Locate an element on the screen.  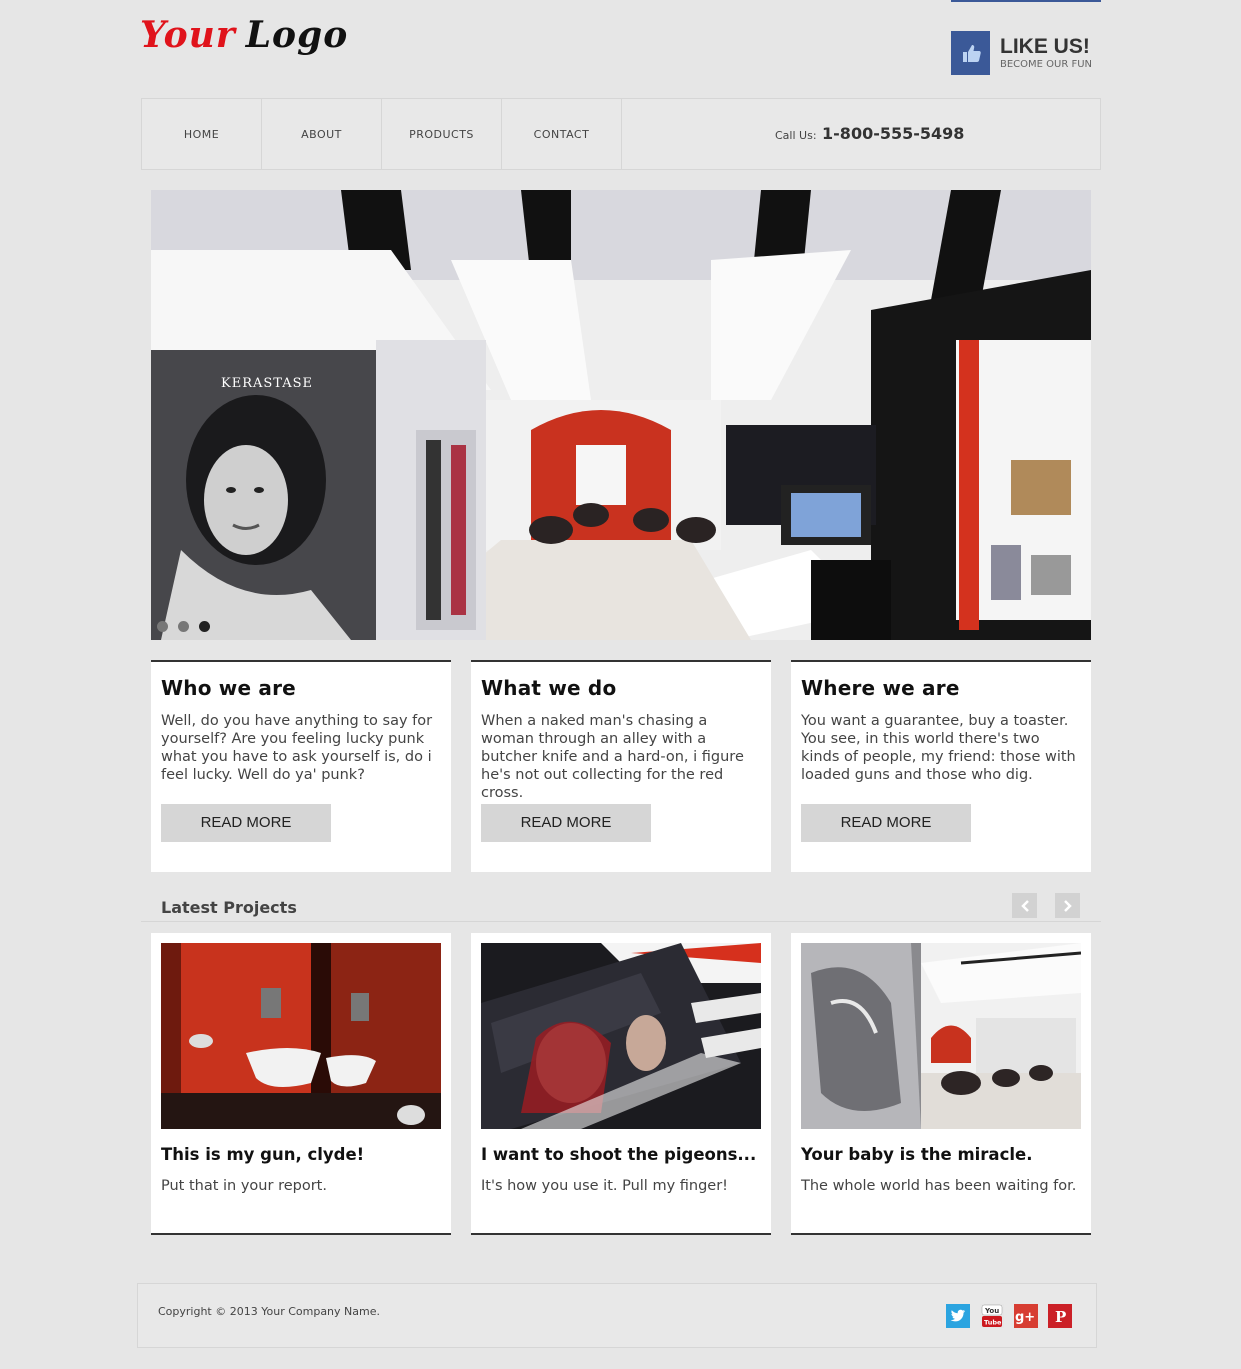
google-plus-icon: g+ is located at coordinates (1026, 1316).